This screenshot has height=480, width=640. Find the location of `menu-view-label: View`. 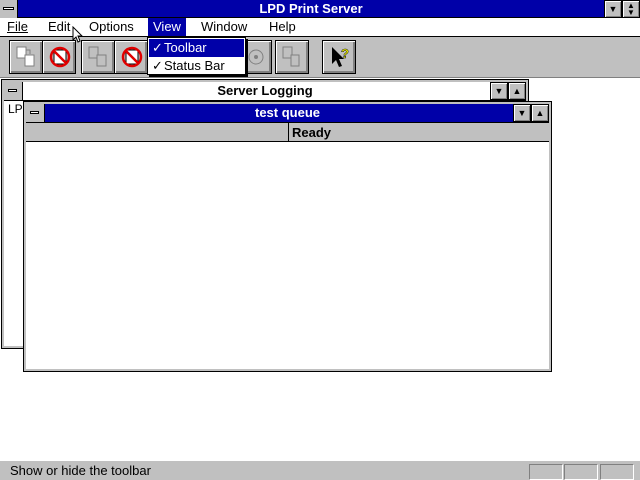

menu-view-label: View is located at coordinates (167, 26).